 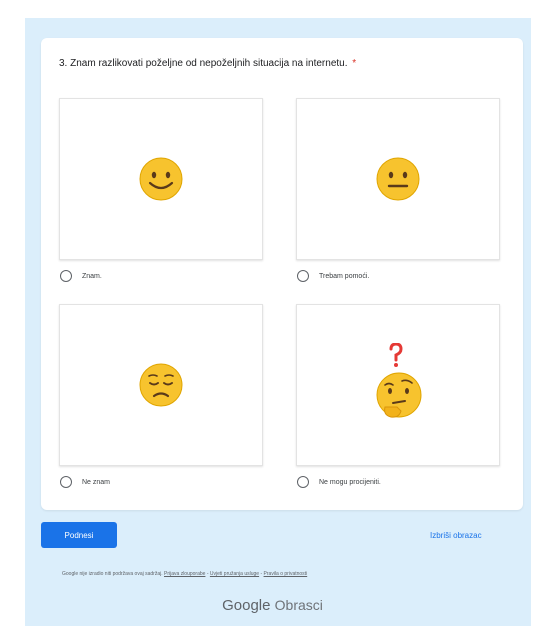 What do you see at coordinates (234, 574) in the screenshot?
I see `terms-link: Uvjeti pružanja usluge` at bounding box center [234, 574].